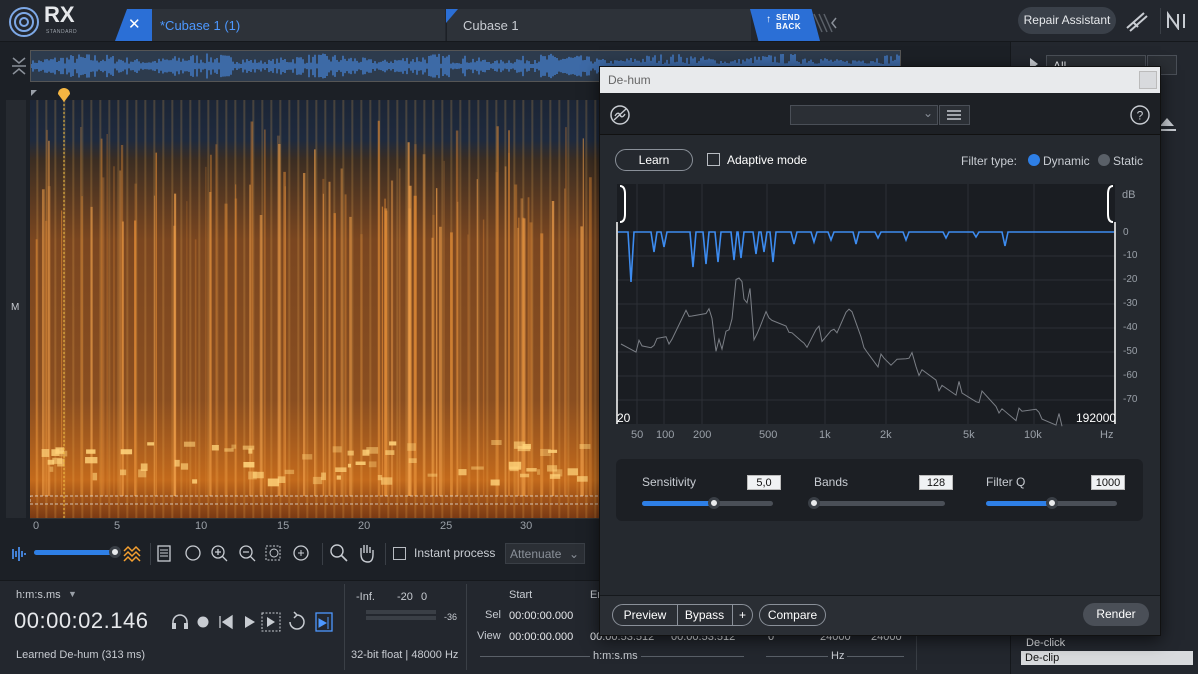 Image resolution: width=1198 pixels, height=674 pixels. Describe the element at coordinates (1052, 503) in the screenshot. I see `filter-q-knob` at that location.